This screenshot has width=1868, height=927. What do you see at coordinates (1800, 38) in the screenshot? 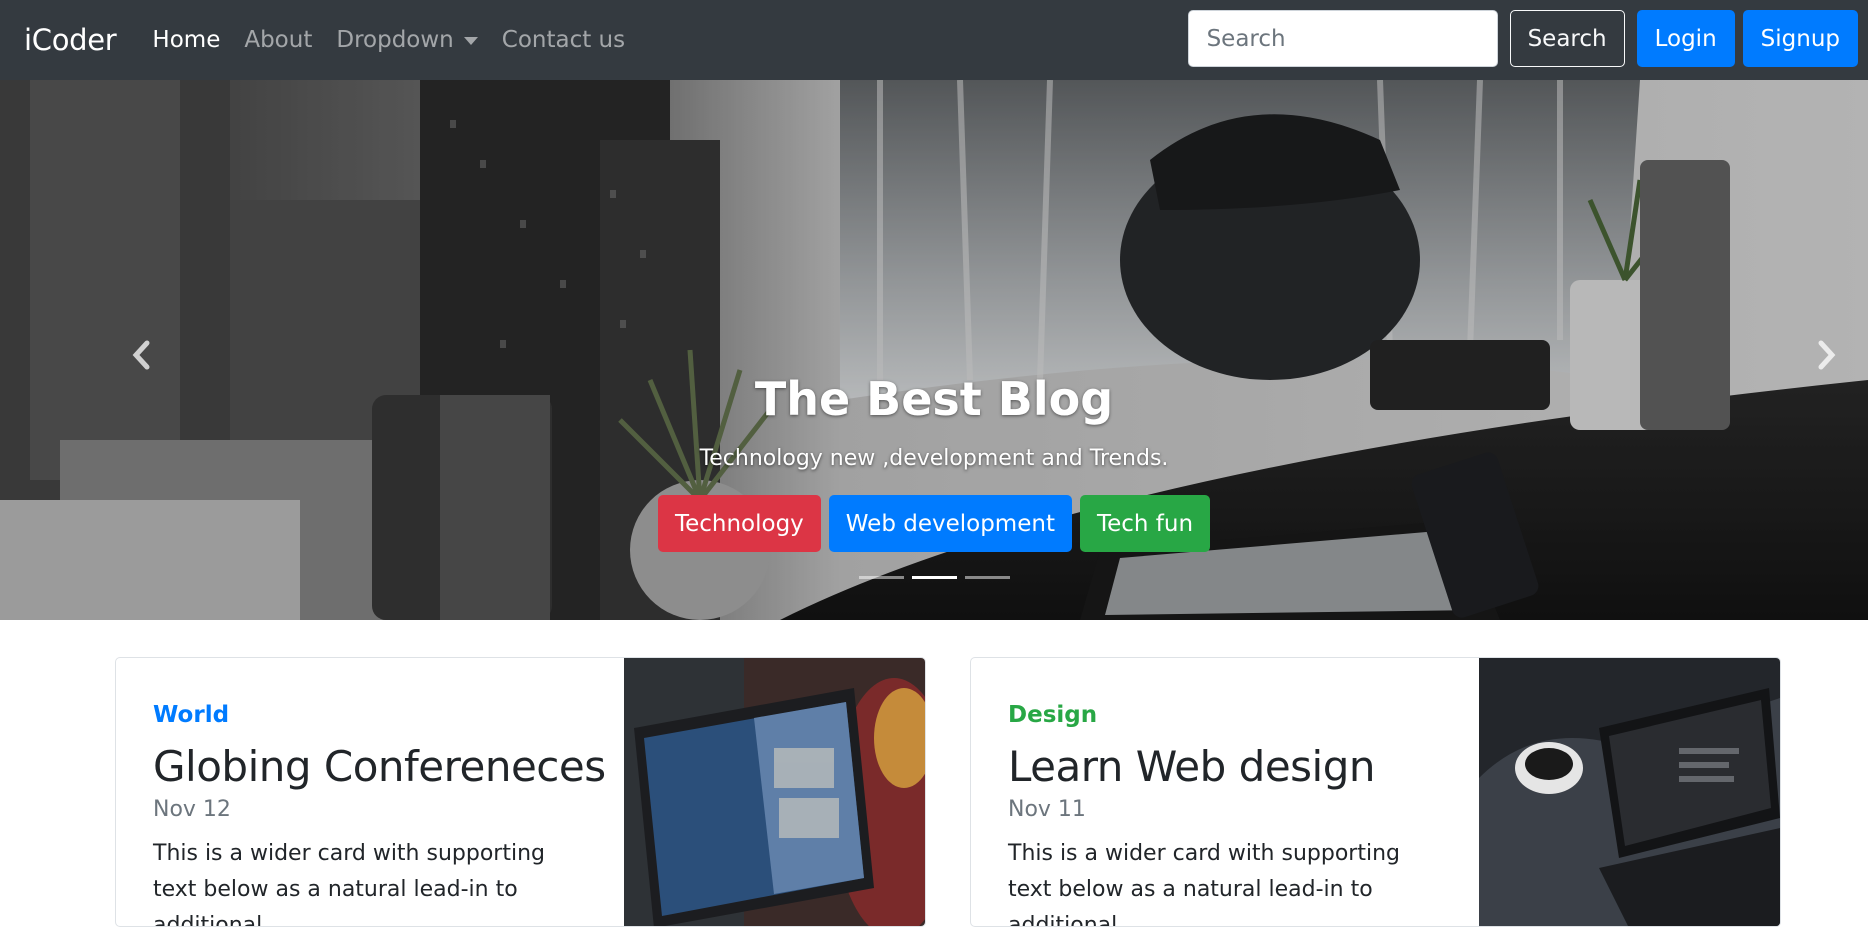
I see `signup-button: Signup` at bounding box center [1800, 38].